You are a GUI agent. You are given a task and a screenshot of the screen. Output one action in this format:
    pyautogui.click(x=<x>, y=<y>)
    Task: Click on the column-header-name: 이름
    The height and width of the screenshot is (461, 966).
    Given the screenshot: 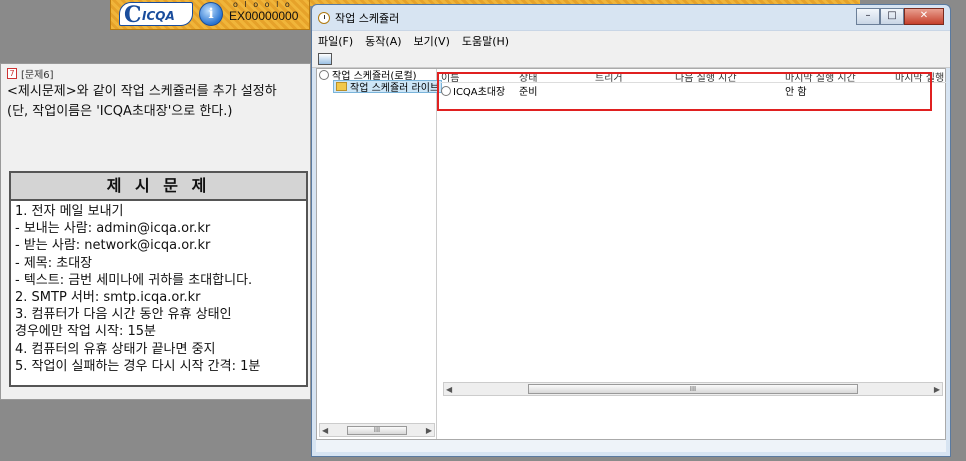 What is the action you would take?
    pyautogui.click(x=480, y=75)
    